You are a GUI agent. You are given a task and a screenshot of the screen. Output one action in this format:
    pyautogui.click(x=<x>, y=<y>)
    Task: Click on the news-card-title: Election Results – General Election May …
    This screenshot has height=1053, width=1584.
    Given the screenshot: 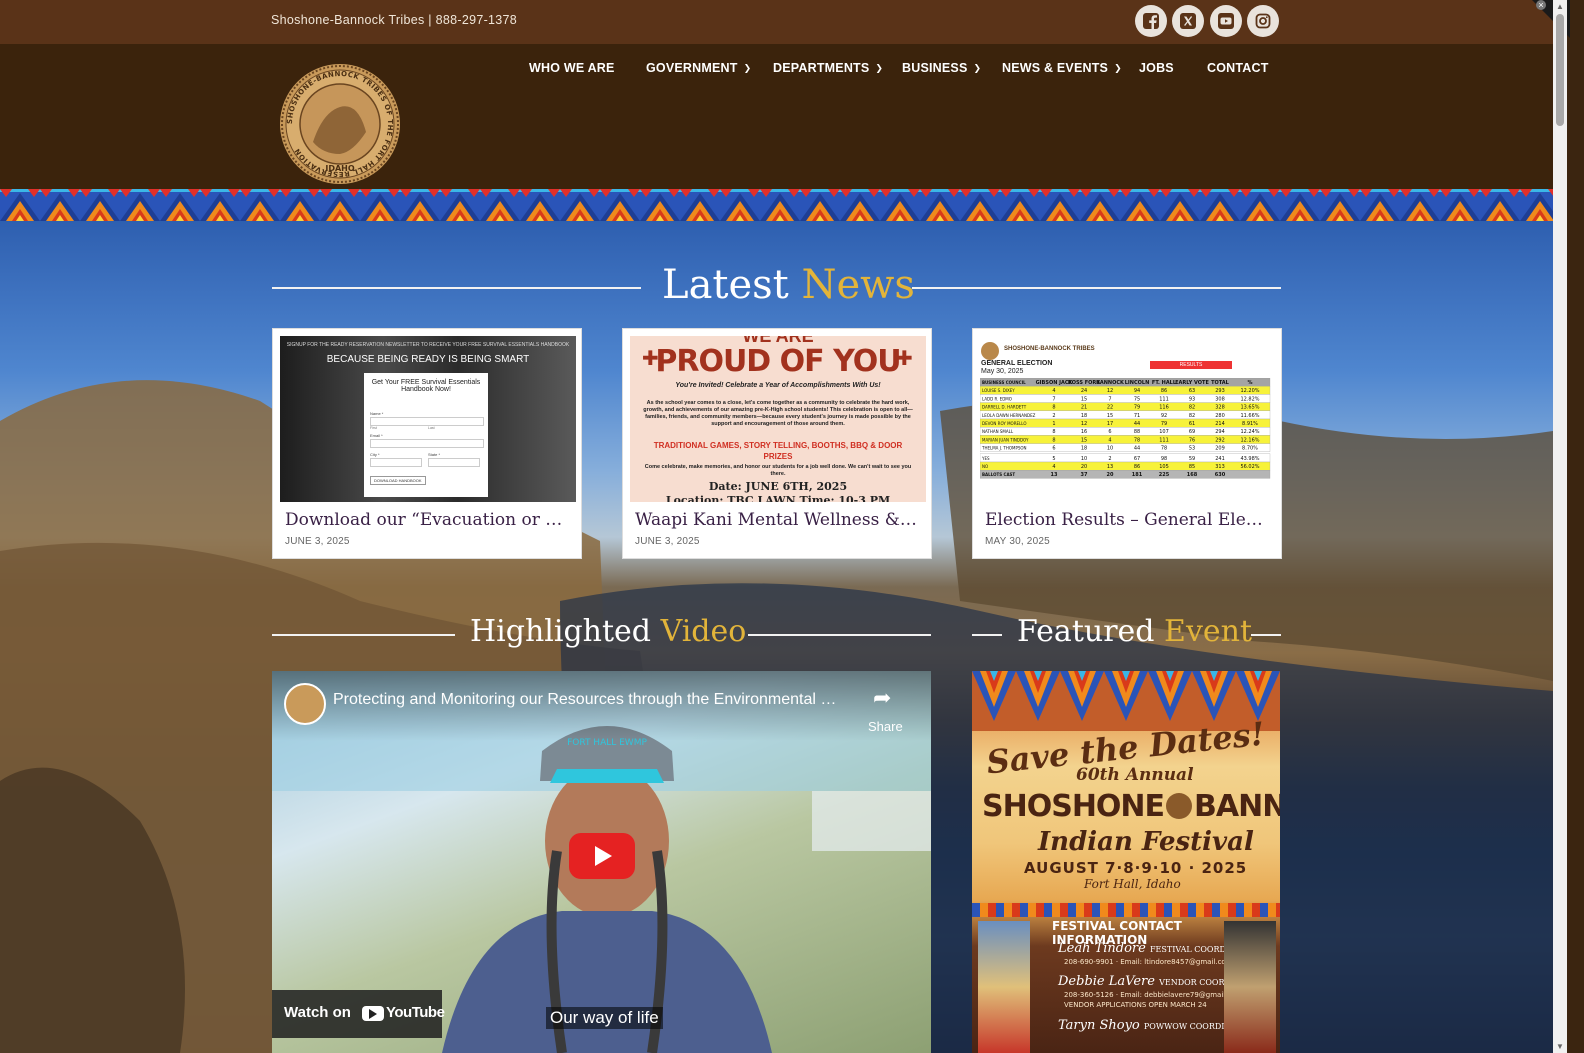 What is the action you would take?
    pyautogui.click(x=1128, y=520)
    